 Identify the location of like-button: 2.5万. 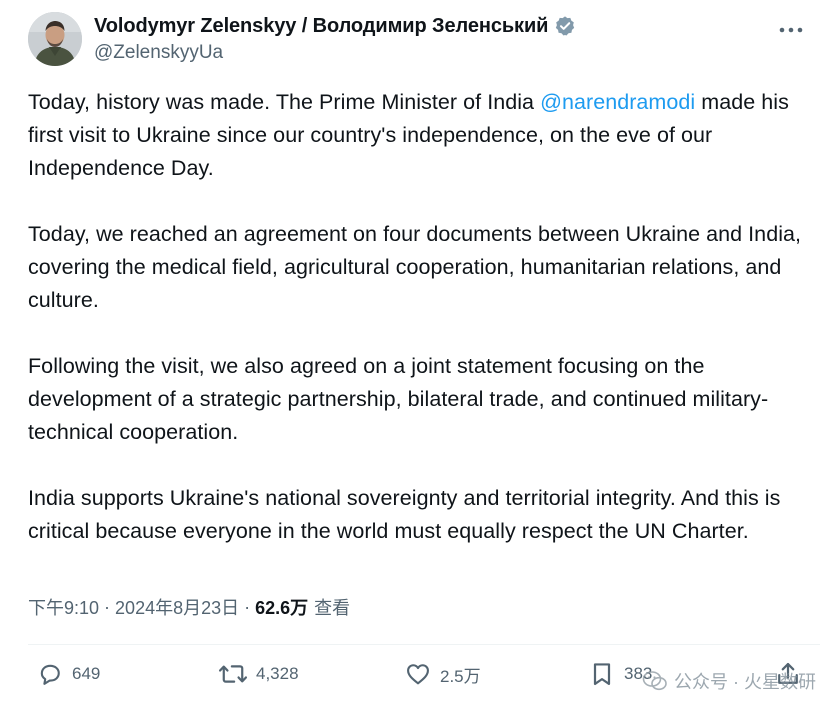
(442, 674).